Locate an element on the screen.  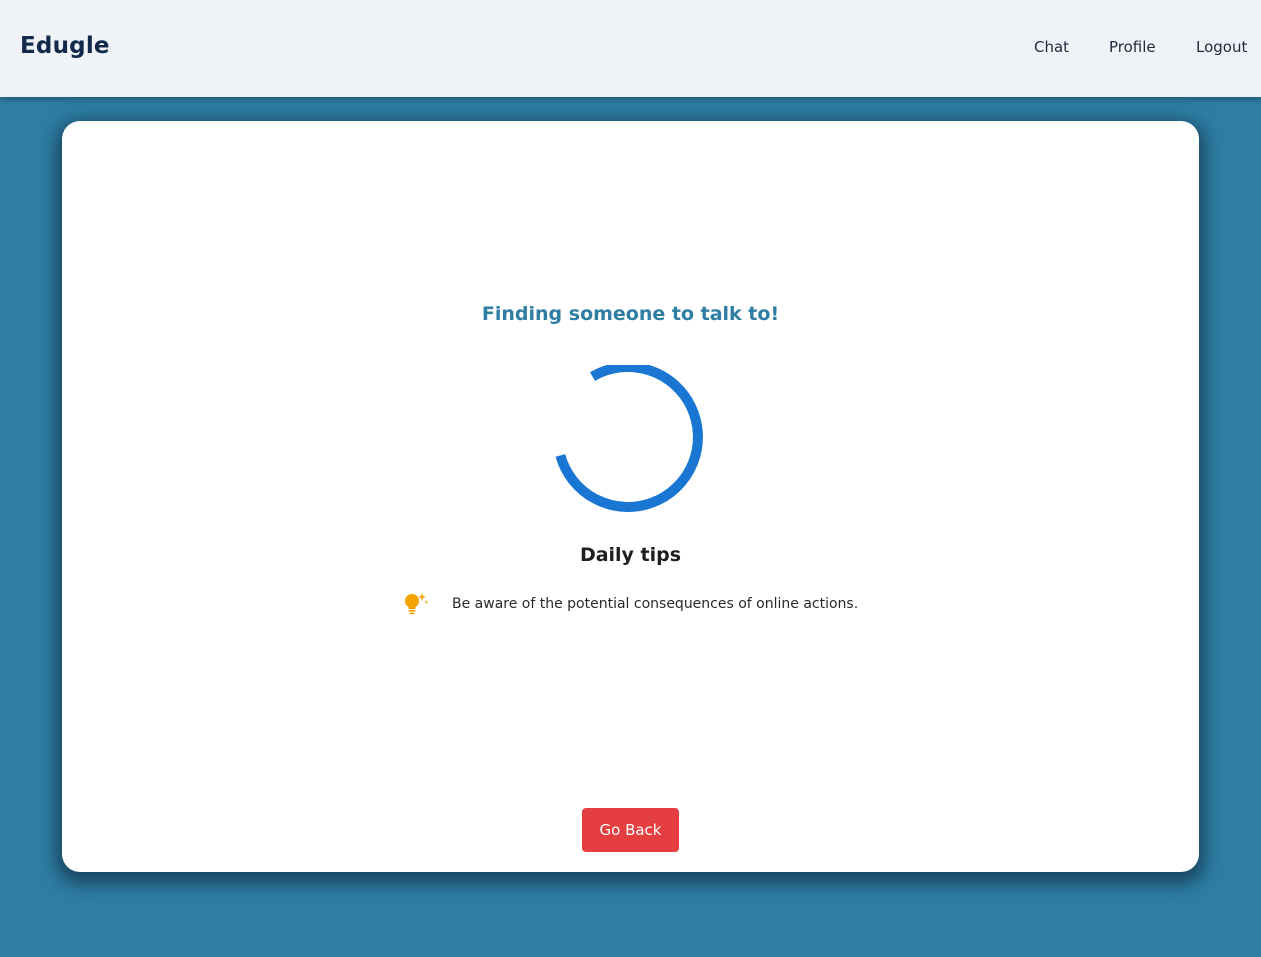
navbar: Edugle Chat Profile Logout is located at coordinates (630, 48).